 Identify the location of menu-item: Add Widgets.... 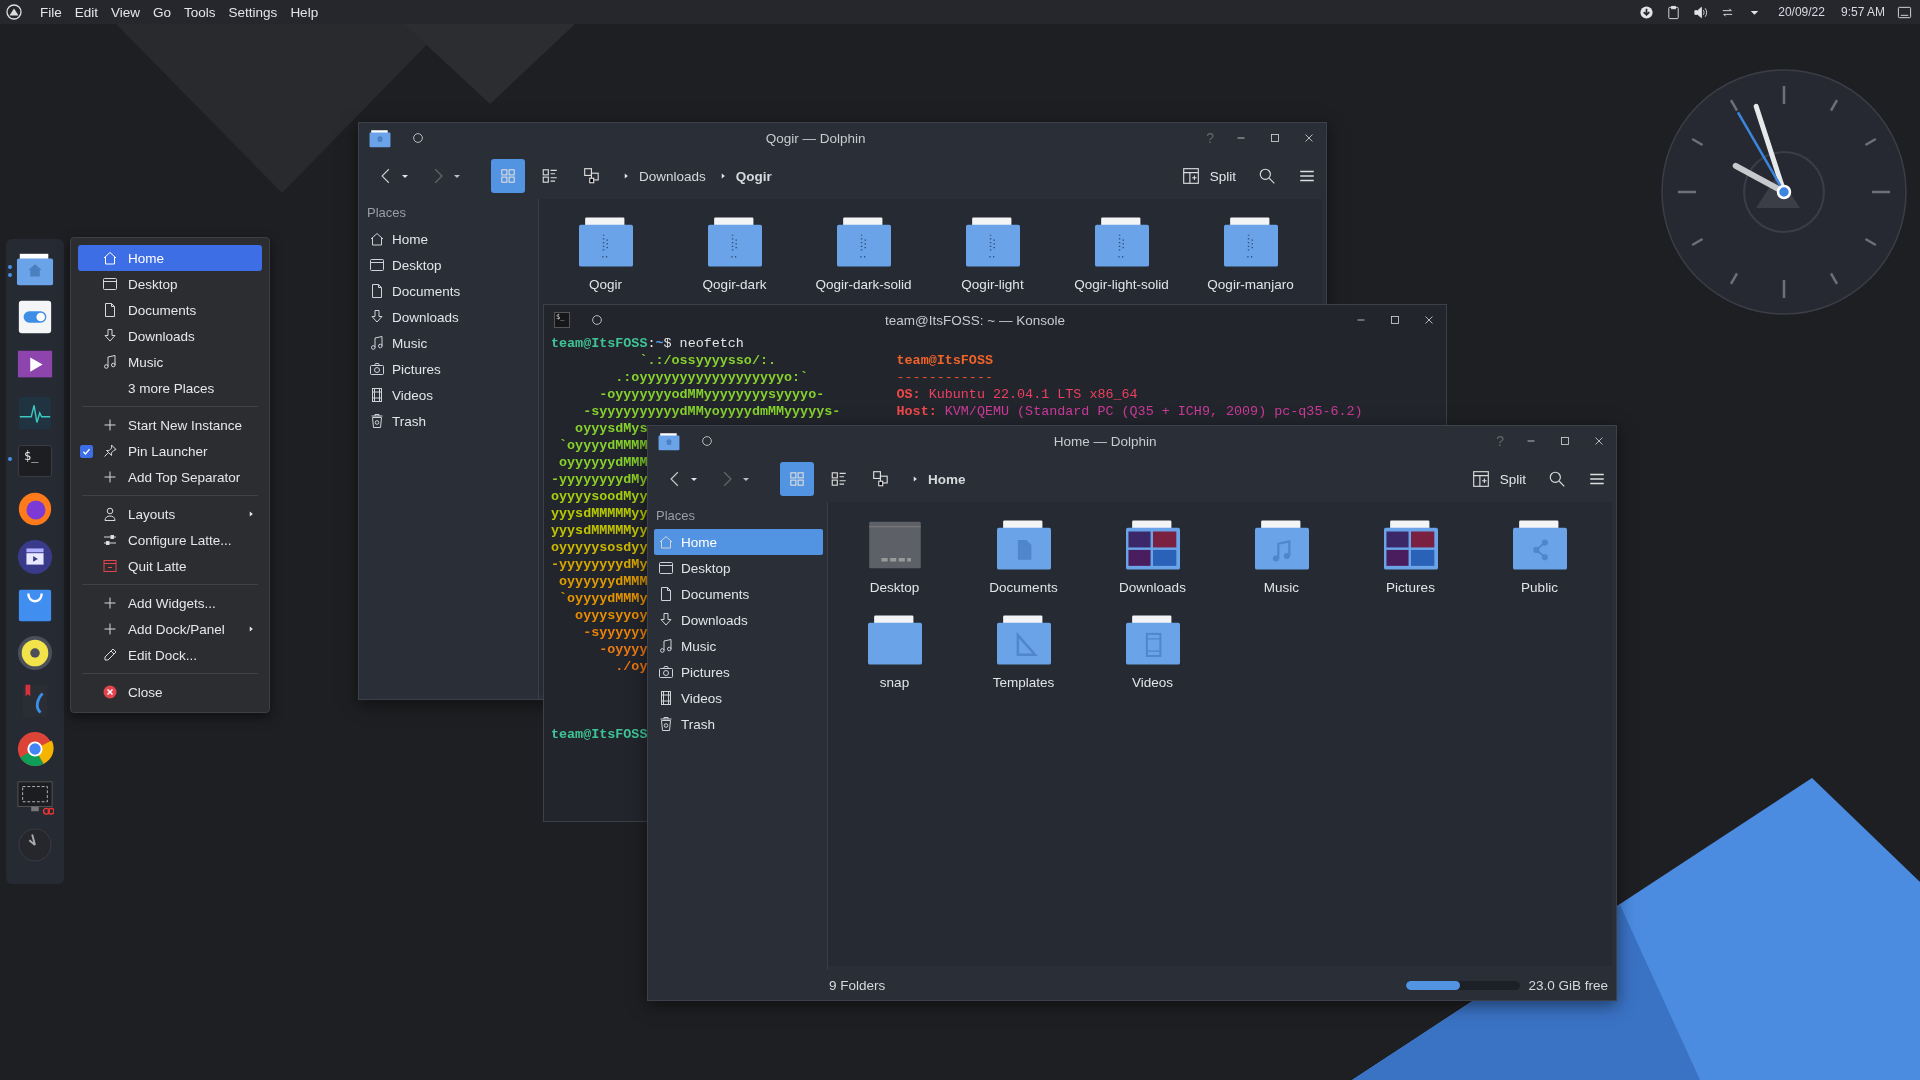
(170, 603).